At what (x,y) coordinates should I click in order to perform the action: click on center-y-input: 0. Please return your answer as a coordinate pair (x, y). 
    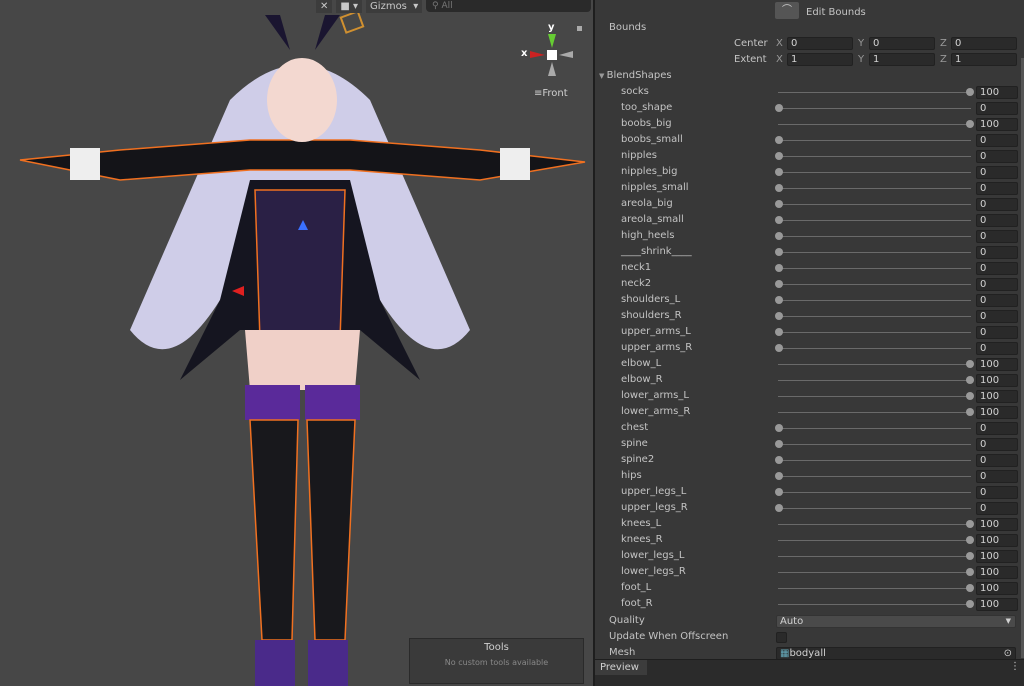
    Looking at the image, I should click on (902, 43).